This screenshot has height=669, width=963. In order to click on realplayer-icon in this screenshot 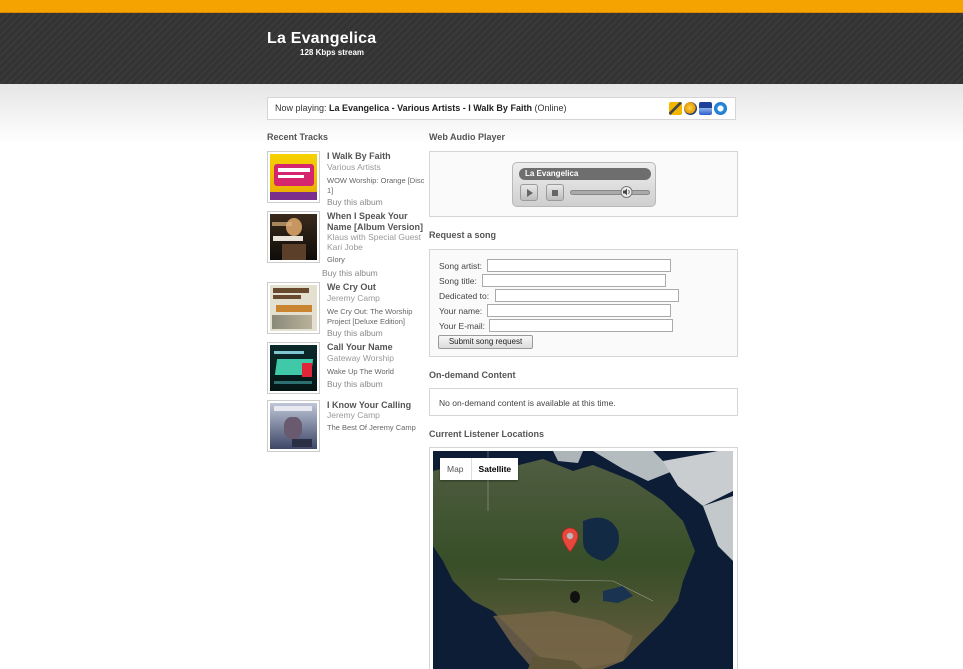, I will do `click(690, 108)`.